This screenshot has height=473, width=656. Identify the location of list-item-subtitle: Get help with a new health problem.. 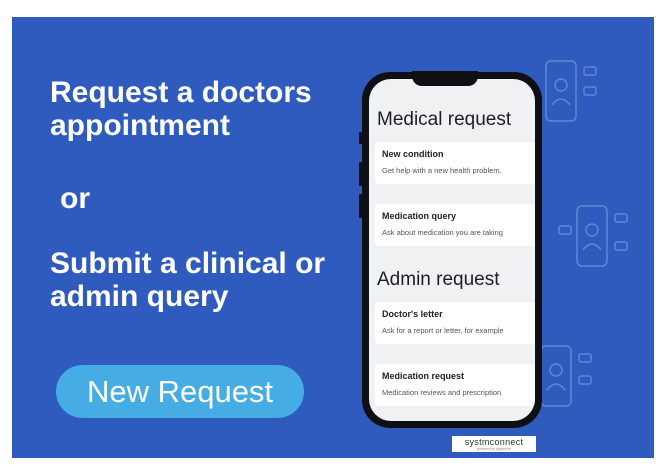
(442, 170).